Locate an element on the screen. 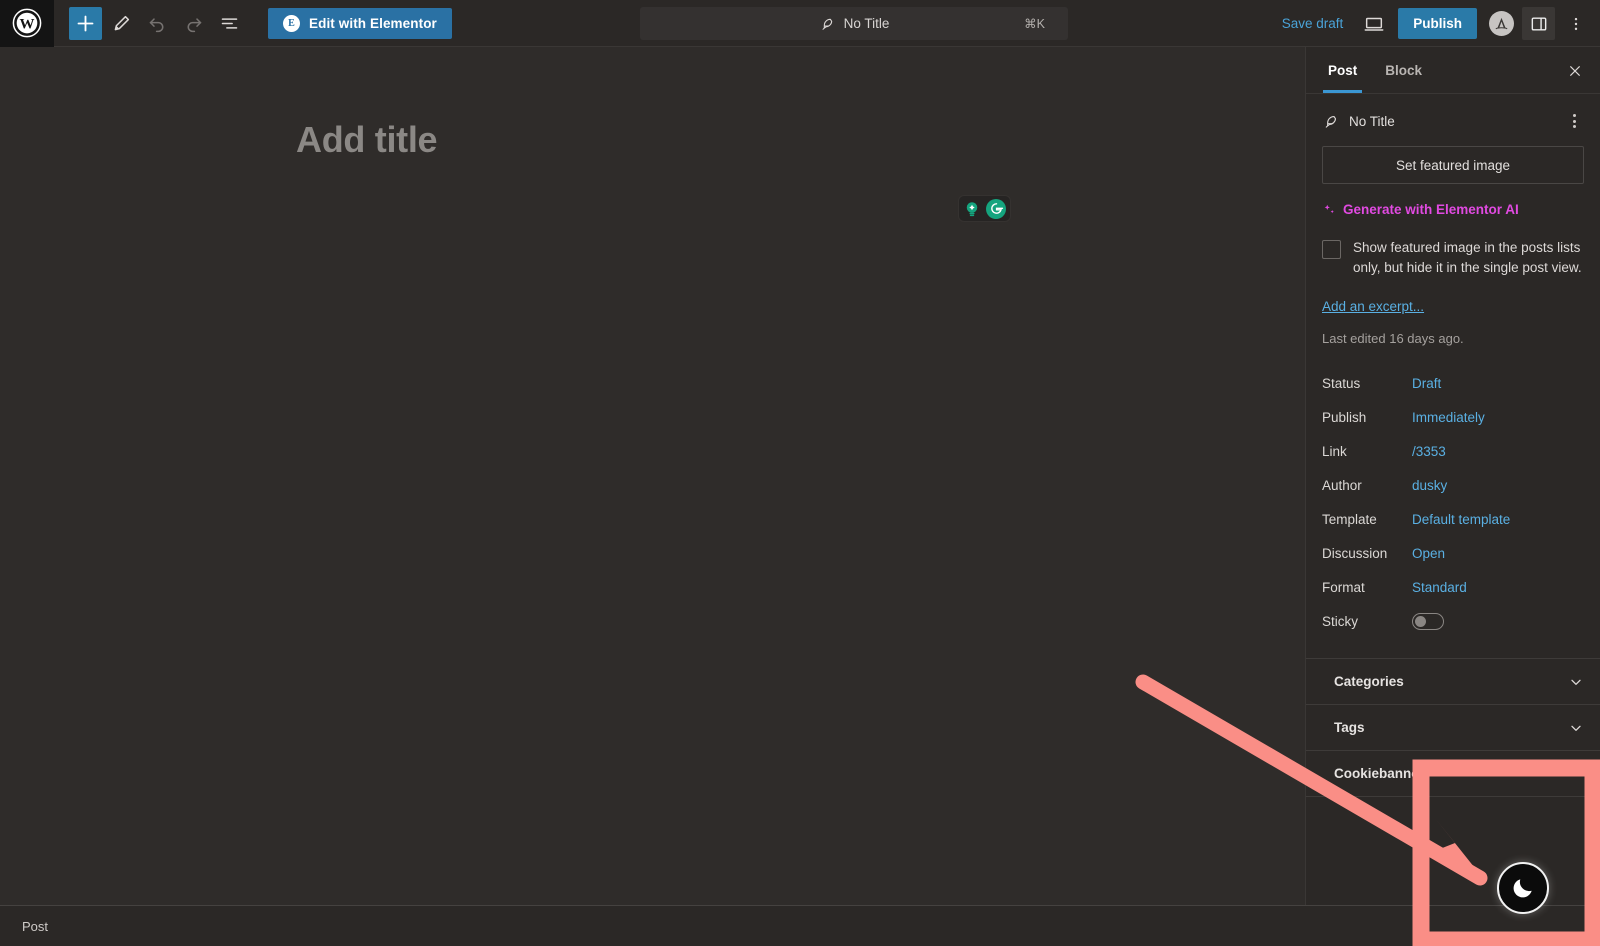 This screenshot has width=1600, height=946. meta-row-author: Author dusky is located at coordinates (1453, 485).